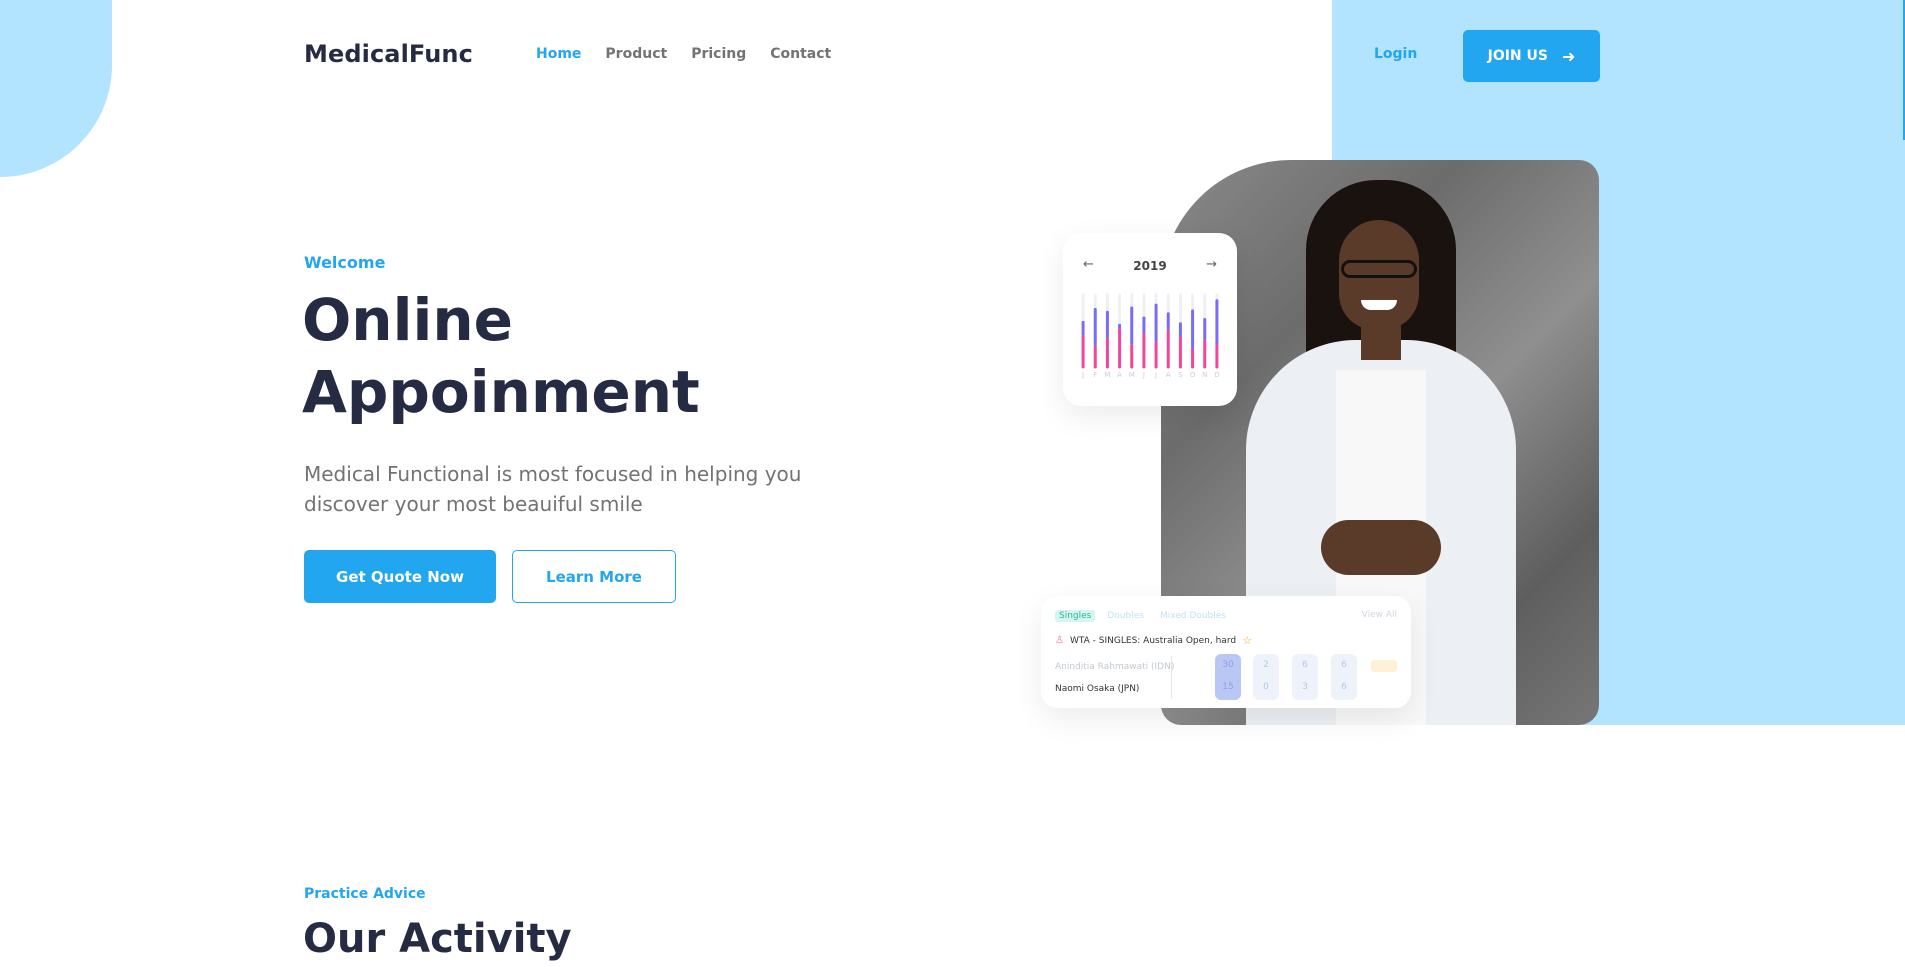 This screenshot has width=1905, height=967. Describe the element at coordinates (1266, 677) in the screenshot. I see `set-score: 2 0` at that location.